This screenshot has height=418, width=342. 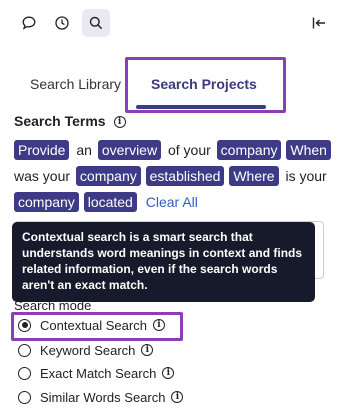 What do you see at coordinates (204, 84) in the screenshot?
I see `tab-search-projects: Search Projects` at bounding box center [204, 84].